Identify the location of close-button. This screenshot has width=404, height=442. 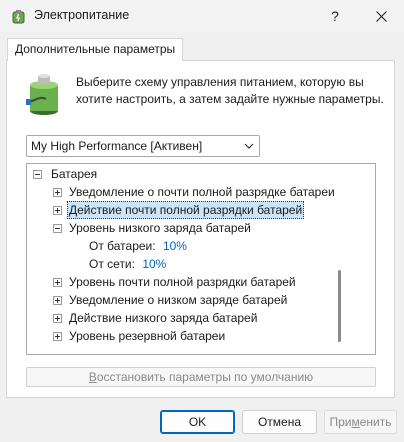
(381, 16).